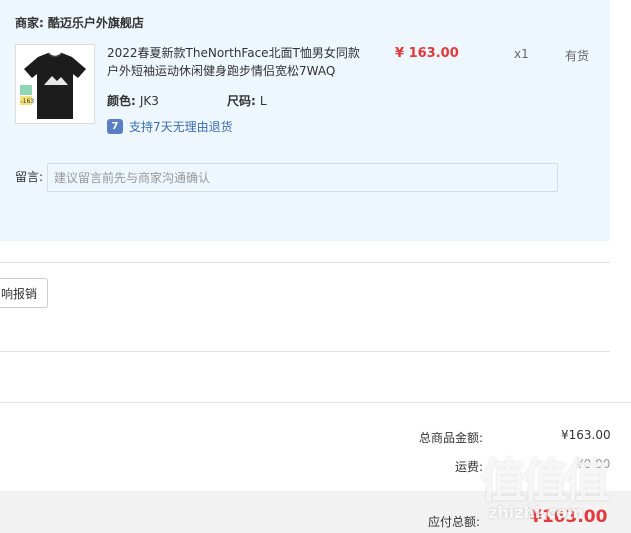  What do you see at coordinates (181, 127) in the screenshot?
I see `return-policy-text: 支持7天无理由退货` at bounding box center [181, 127].